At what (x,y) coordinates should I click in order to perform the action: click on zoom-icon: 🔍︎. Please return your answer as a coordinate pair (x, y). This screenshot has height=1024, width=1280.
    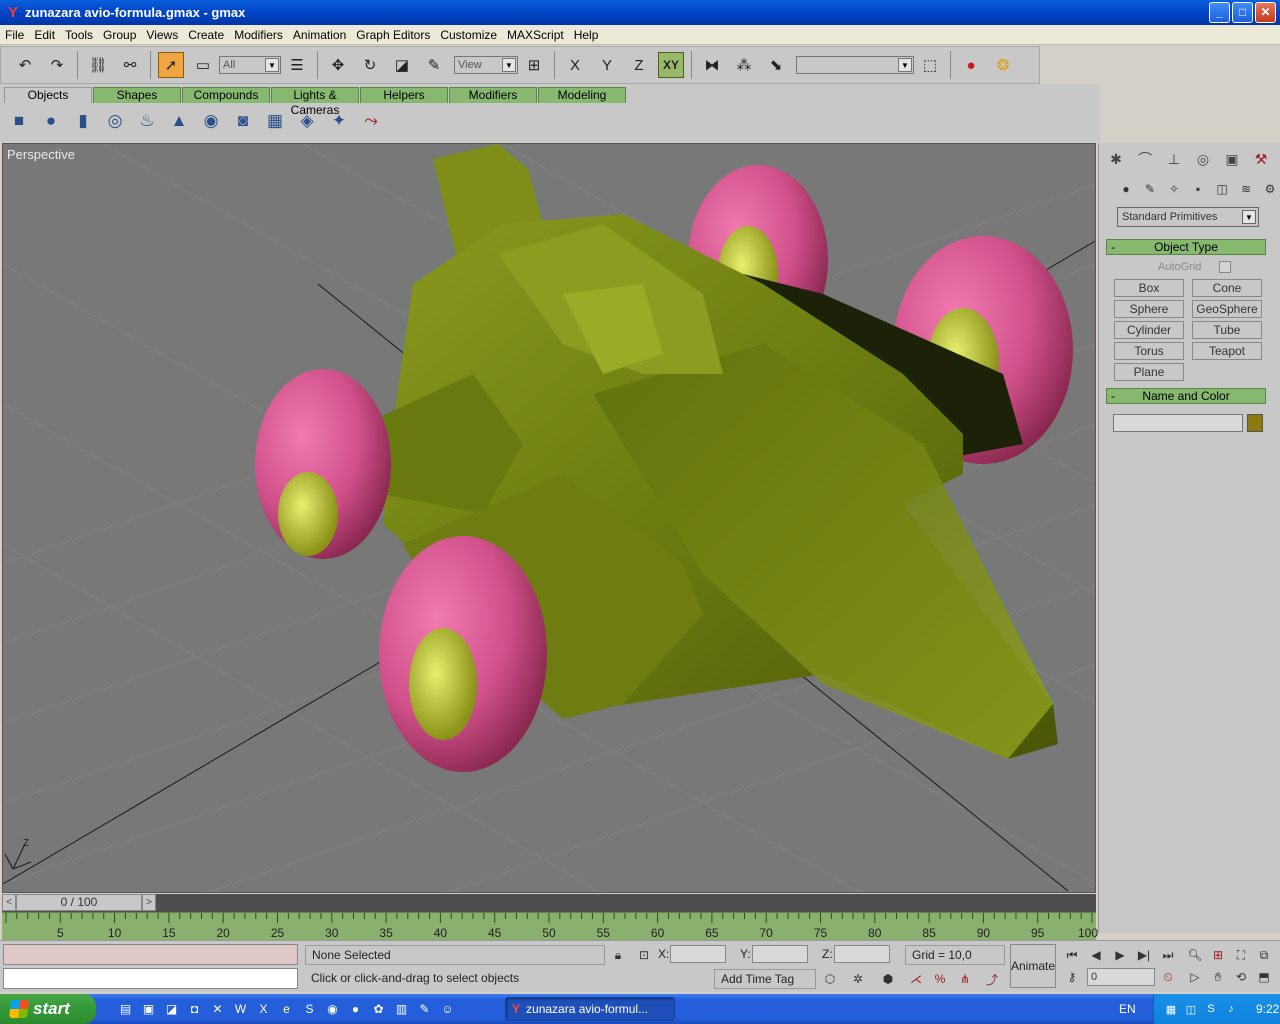
    Looking at the image, I should click on (1195, 955).